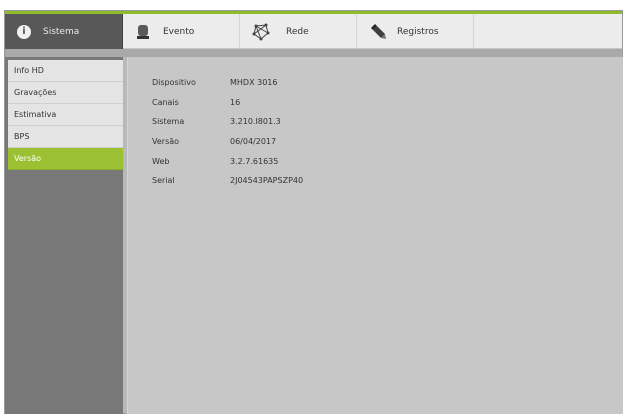 The height and width of the screenshot is (416, 627). Describe the element at coordinates (227, 180) in the screenshot. I see `info-row-serial: Serial 2J04543PAPSZP40` at that location.